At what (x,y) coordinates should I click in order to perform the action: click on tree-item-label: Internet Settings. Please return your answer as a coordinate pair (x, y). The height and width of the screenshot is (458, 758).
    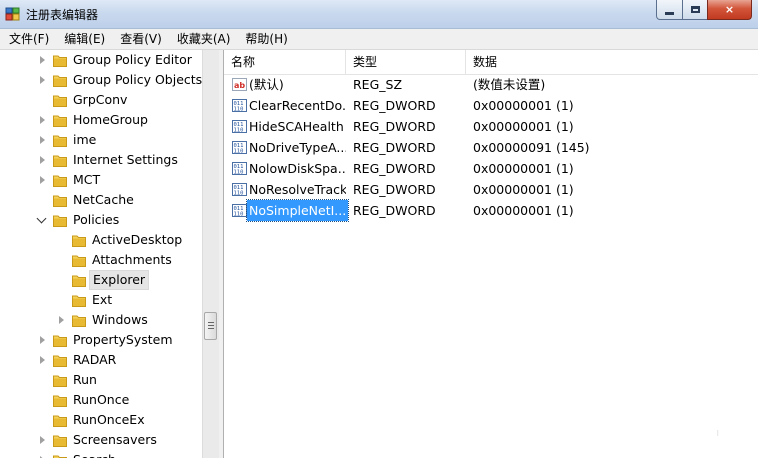
    Looking at the image, I should click on (125, 159).